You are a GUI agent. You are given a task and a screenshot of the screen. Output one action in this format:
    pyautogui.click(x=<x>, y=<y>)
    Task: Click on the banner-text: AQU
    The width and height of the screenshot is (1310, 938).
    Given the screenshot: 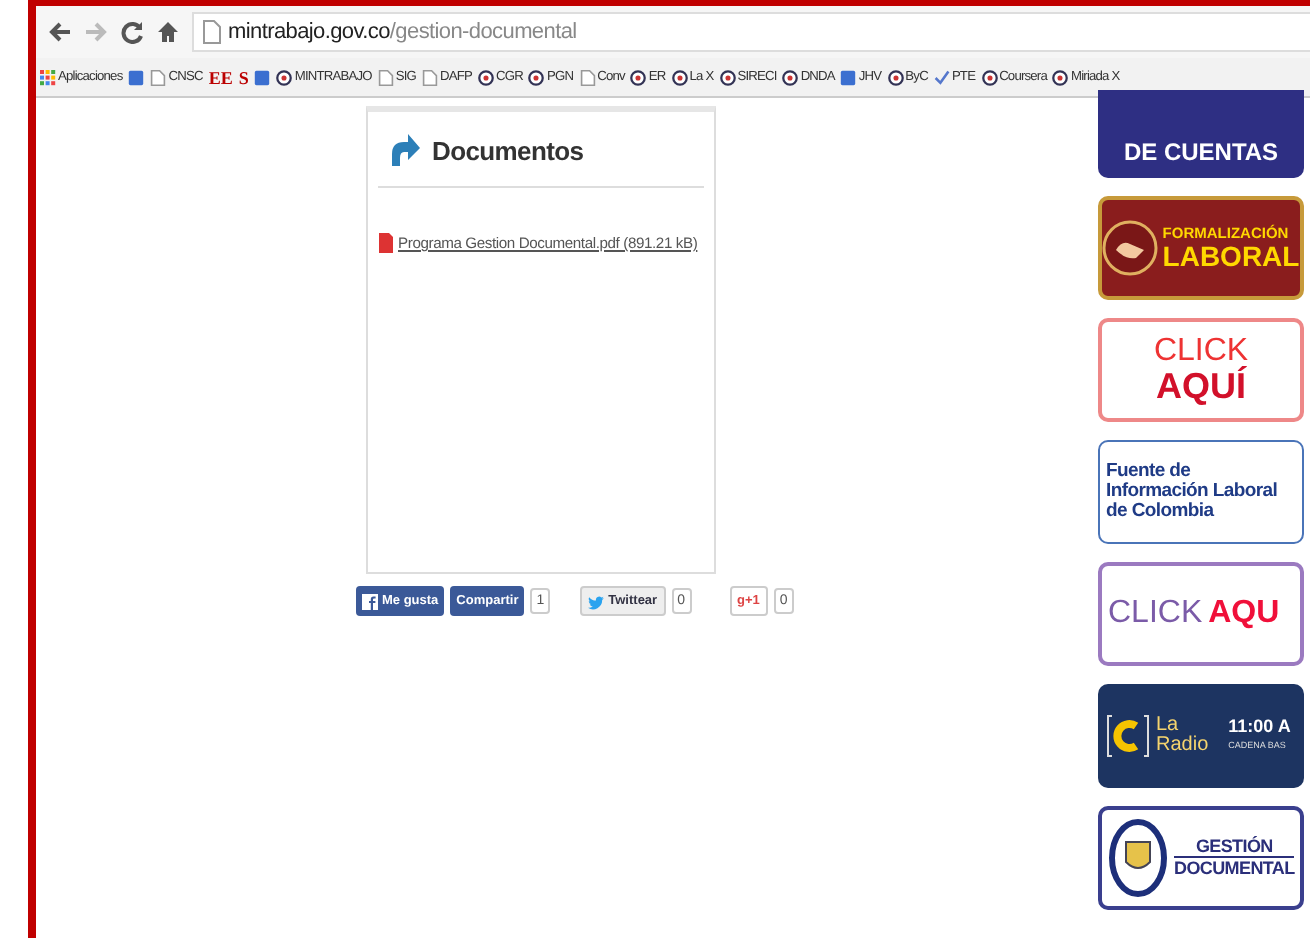 What is the action you would take?
    pyautogui.click(x=1244, y=614)
    